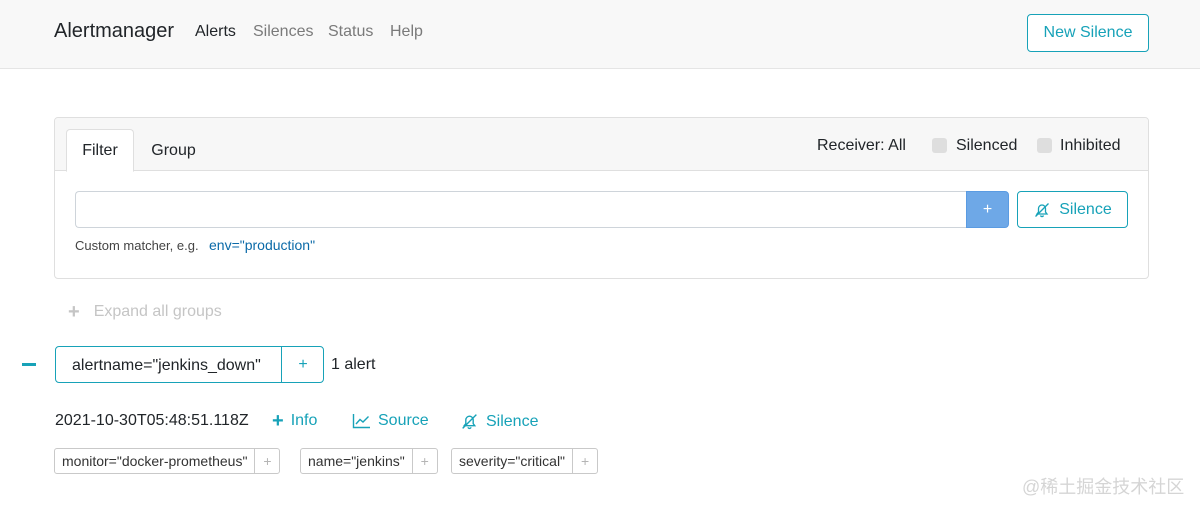 The height and width of the screenshot is (509, 1200). I want to click on inhibited-label: Inhibited, so click(1090, 146).